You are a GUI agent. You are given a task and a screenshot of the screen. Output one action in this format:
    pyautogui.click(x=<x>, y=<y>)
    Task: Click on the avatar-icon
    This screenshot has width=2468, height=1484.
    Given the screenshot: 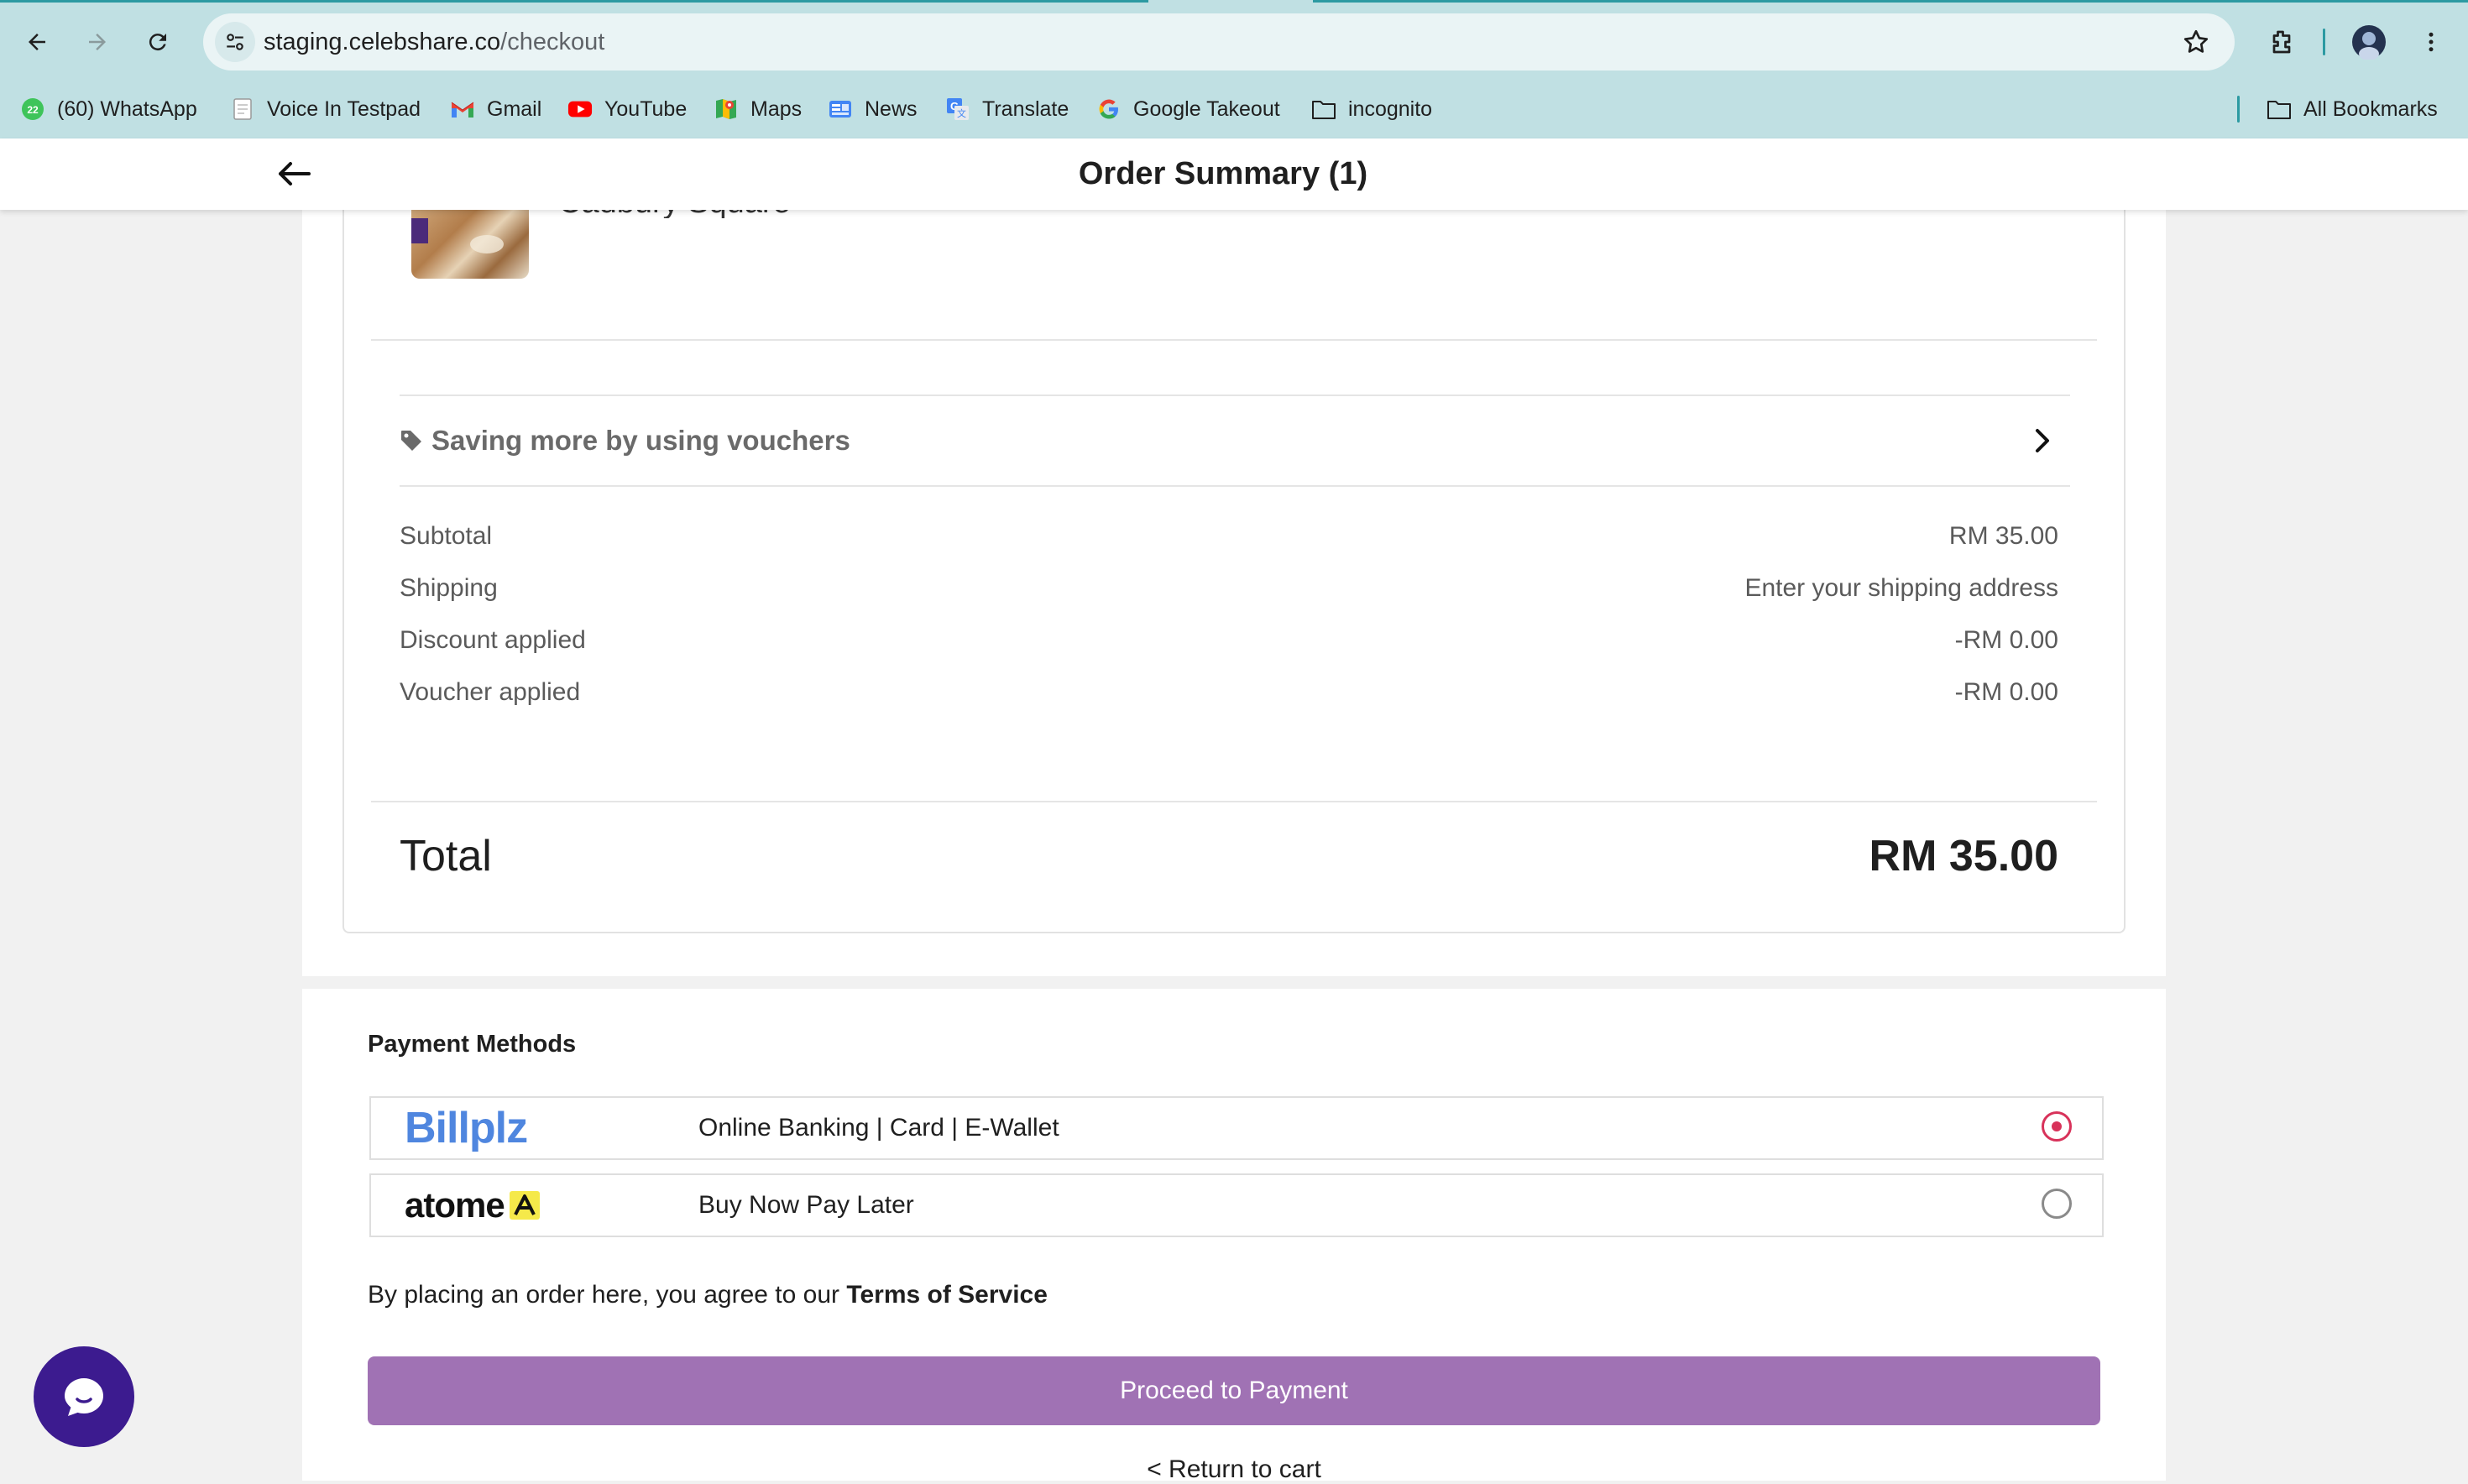 What is the action you would take?
    pyautogui.click(x=2369, y=42)
    